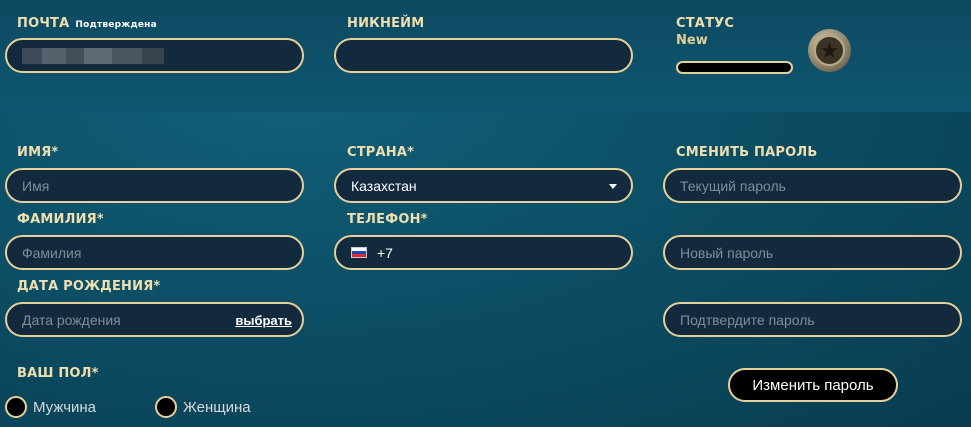  Describe the element at coordinates (359, 252) in the screenshot. I see `russia-flag-icon` at that location.